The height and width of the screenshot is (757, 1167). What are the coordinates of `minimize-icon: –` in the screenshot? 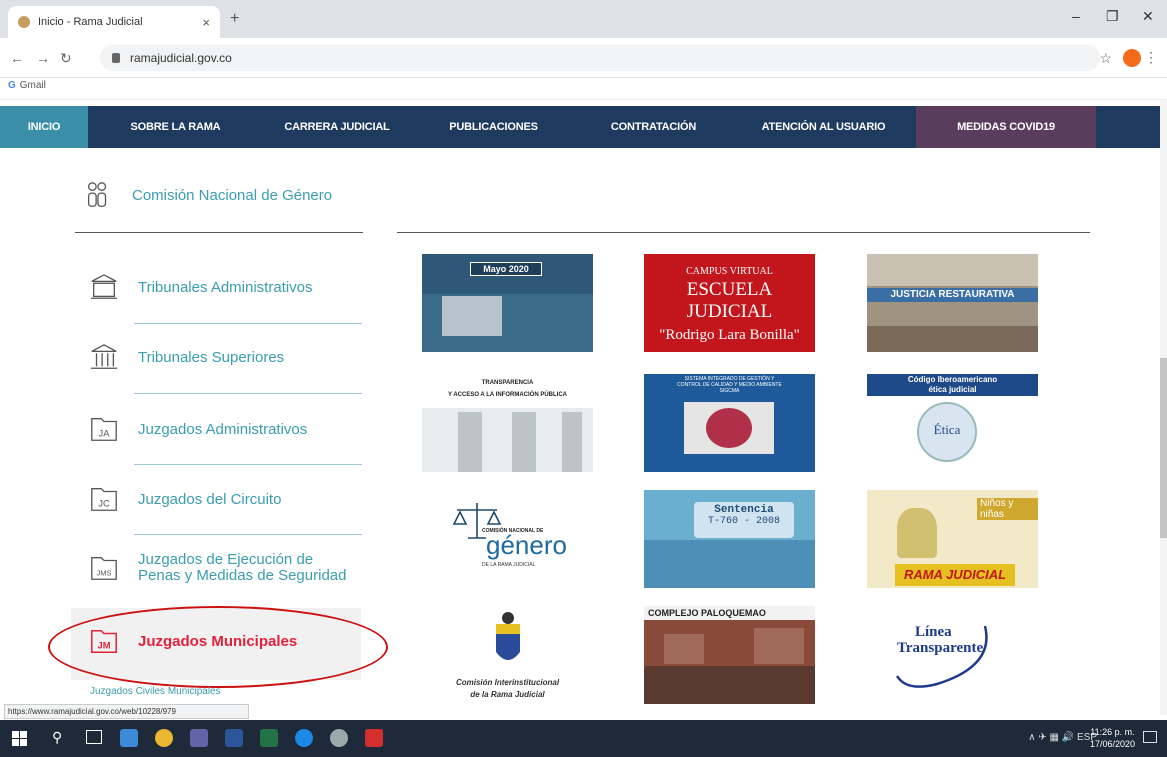 It's located at (1076, 16).